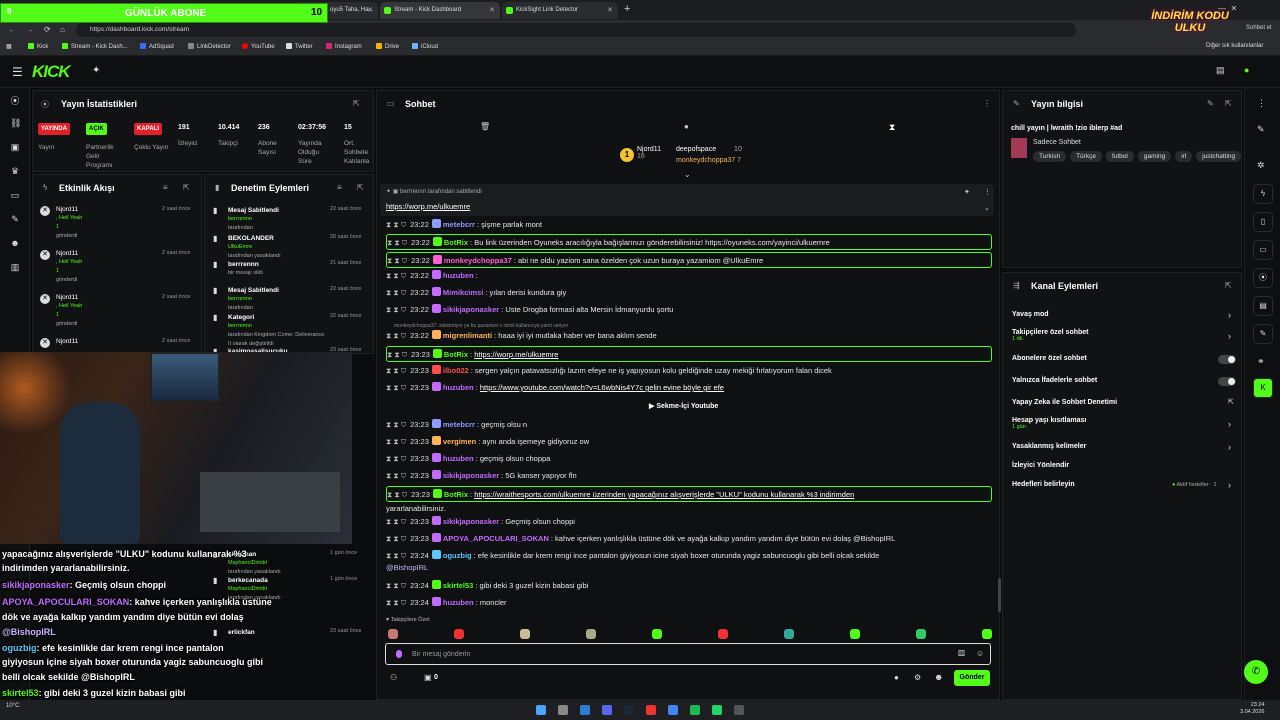 This screenshot has width=1280, height=720. What do you see at coordinates (1049, 423) in the screenshot?
I see `channel-action: Hesap yaşı kısıtlaması 1 gün` at bounding box center [1049, 423].